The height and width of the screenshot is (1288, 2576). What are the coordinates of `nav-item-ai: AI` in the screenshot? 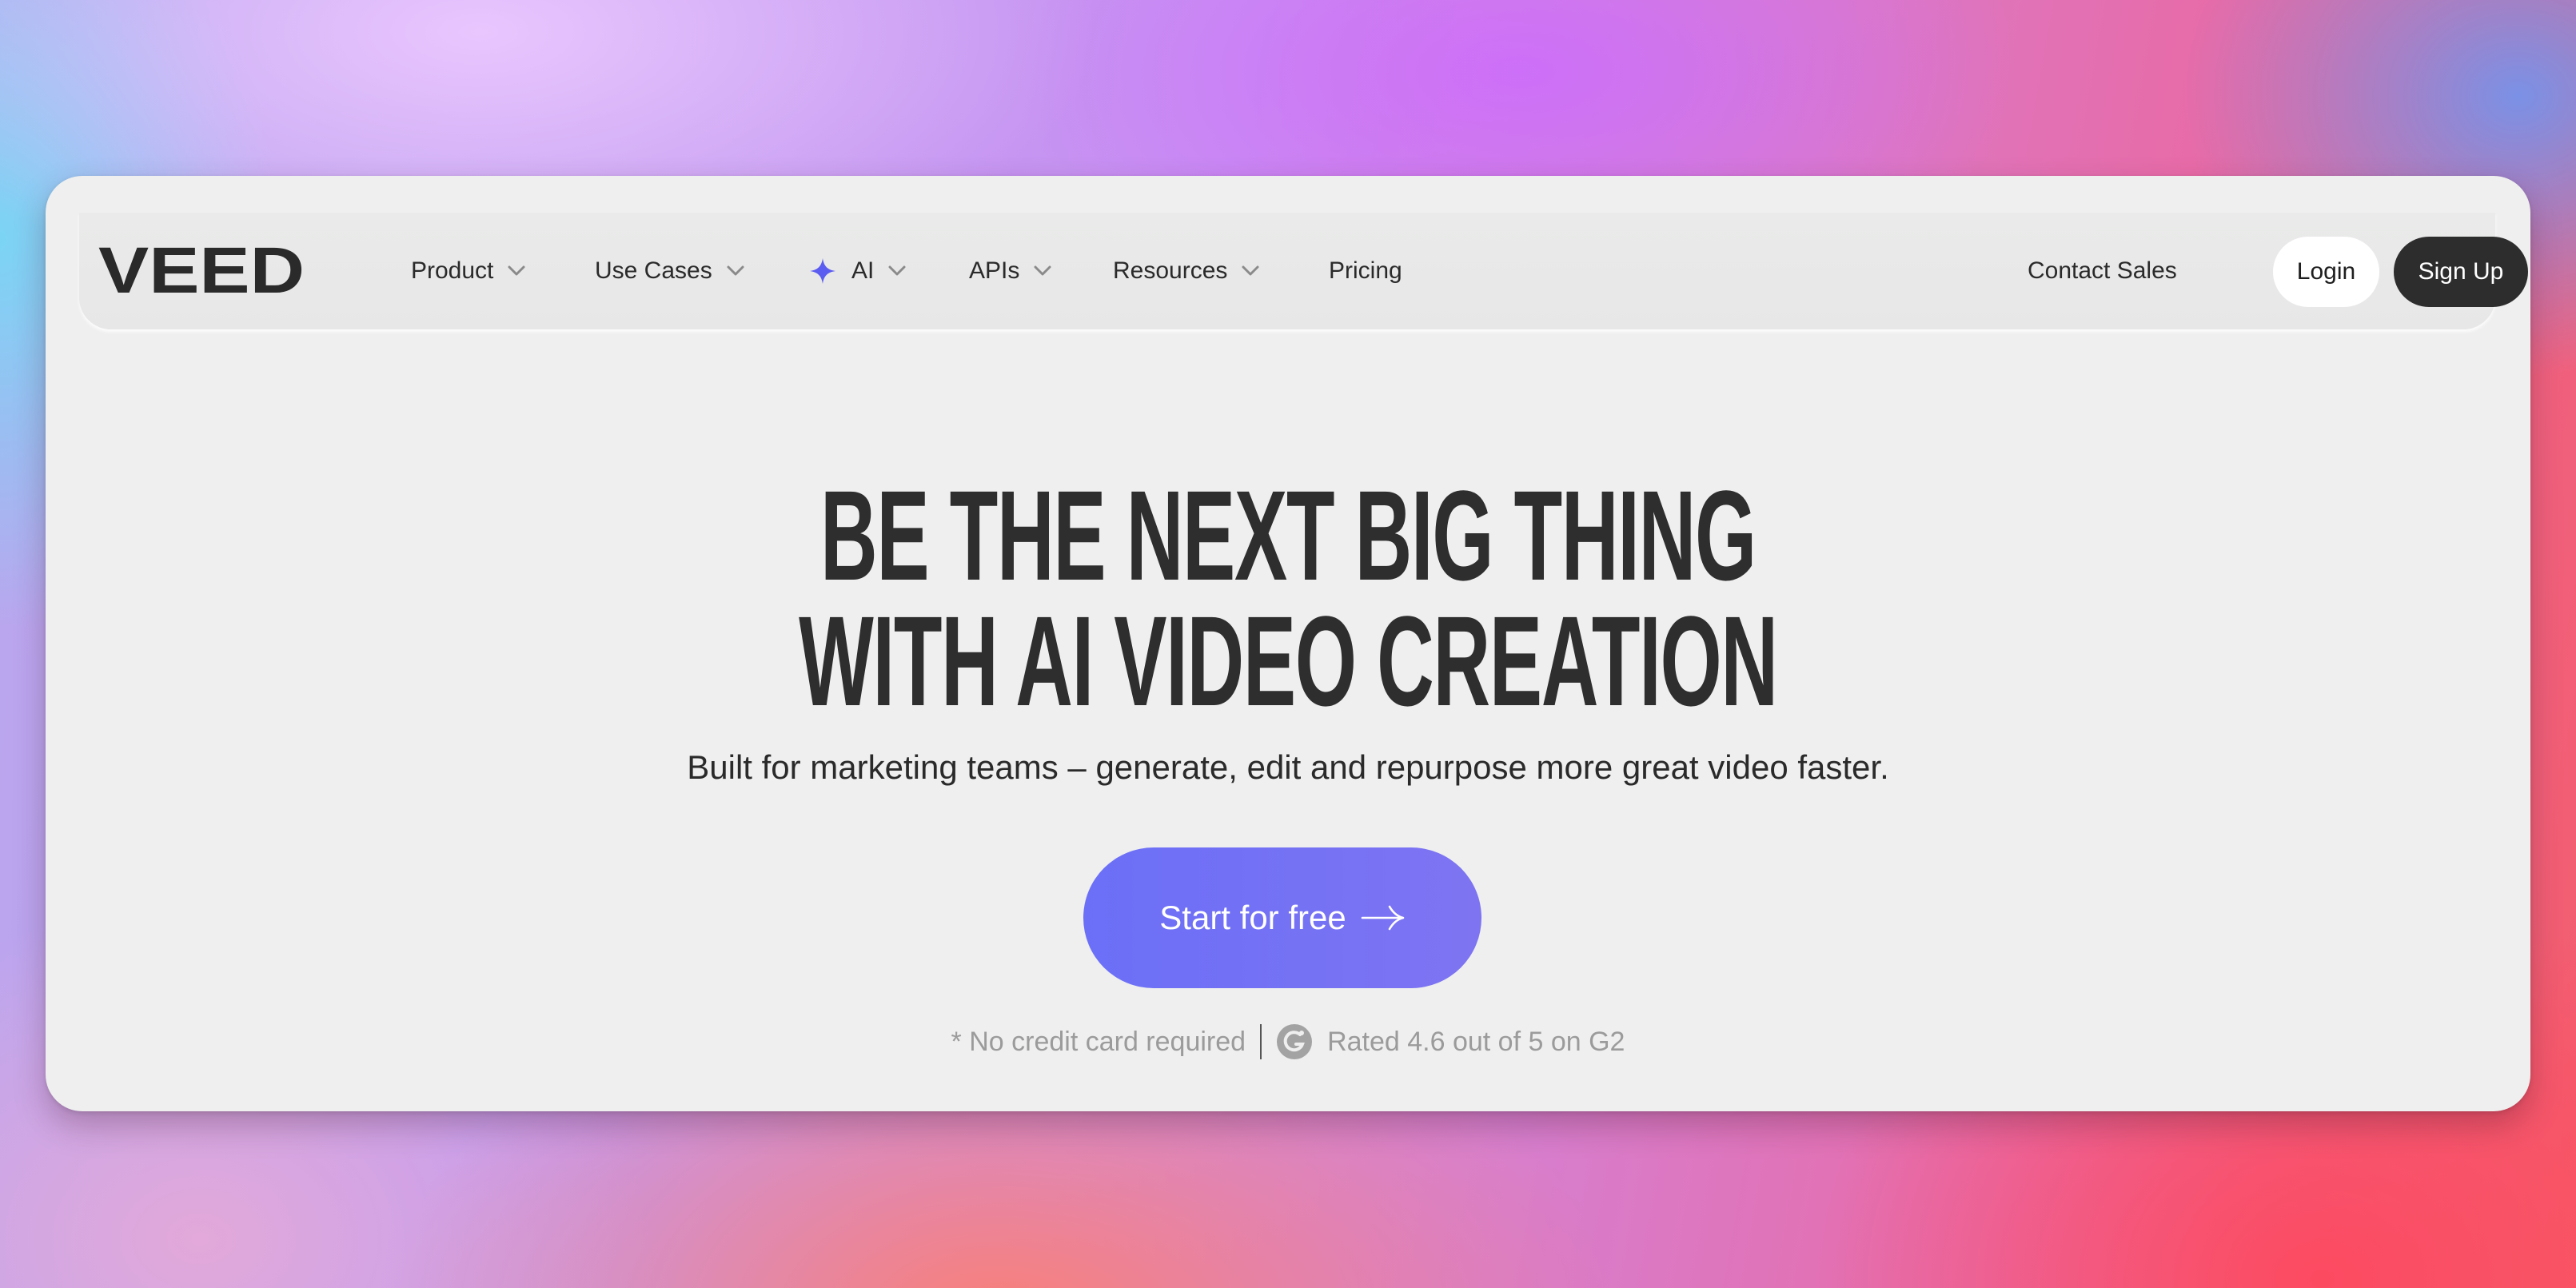 It's located at (857, 271).